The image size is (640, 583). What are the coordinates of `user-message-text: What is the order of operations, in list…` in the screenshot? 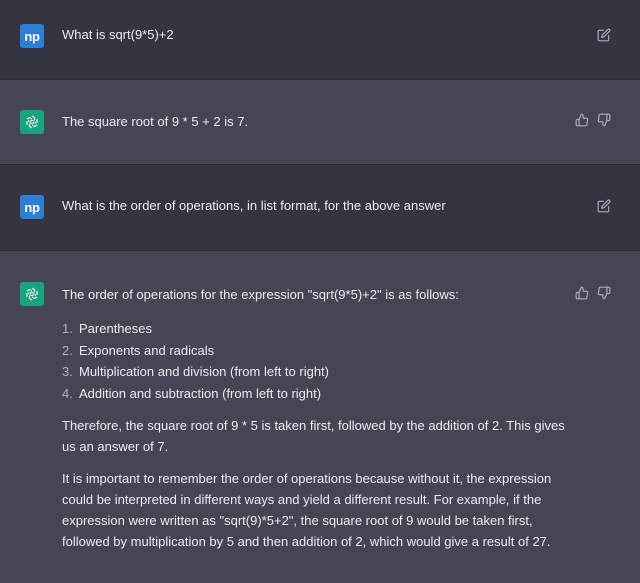 It's located at (254, 205).